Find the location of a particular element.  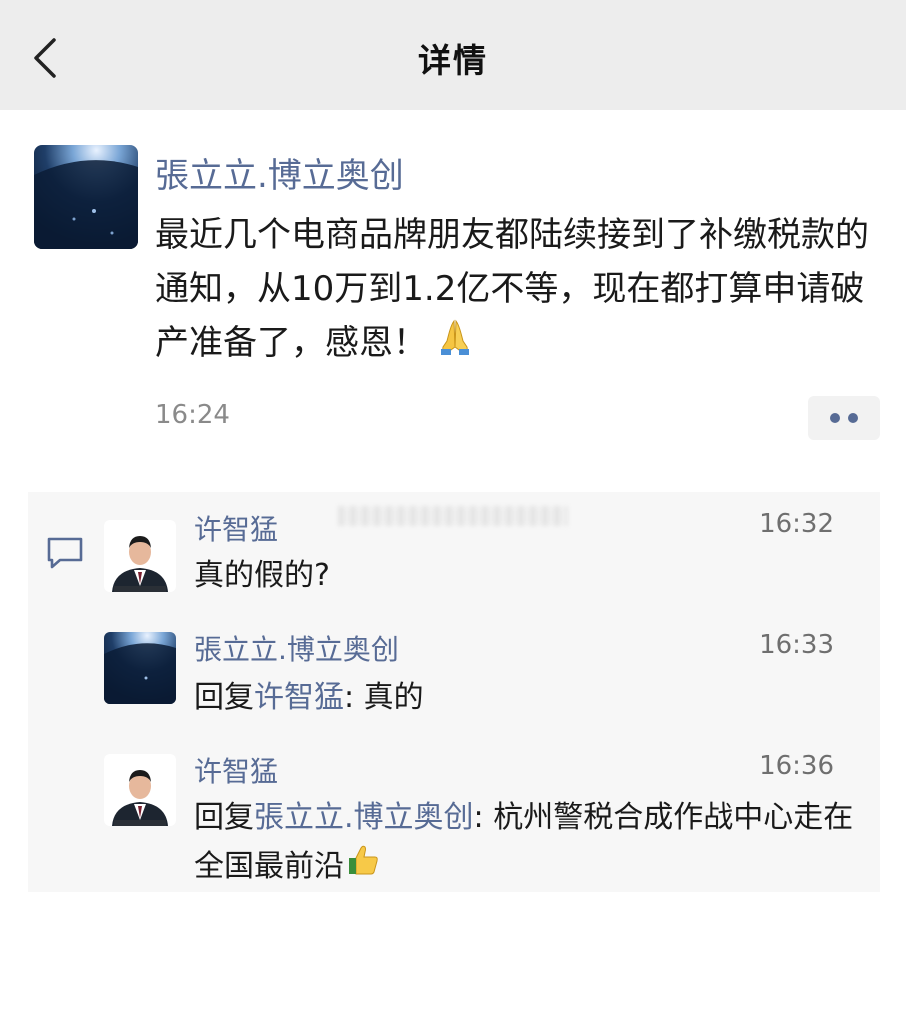

reply-target-link: 張立立.博立奥创 is located at coordinates (364, 817).